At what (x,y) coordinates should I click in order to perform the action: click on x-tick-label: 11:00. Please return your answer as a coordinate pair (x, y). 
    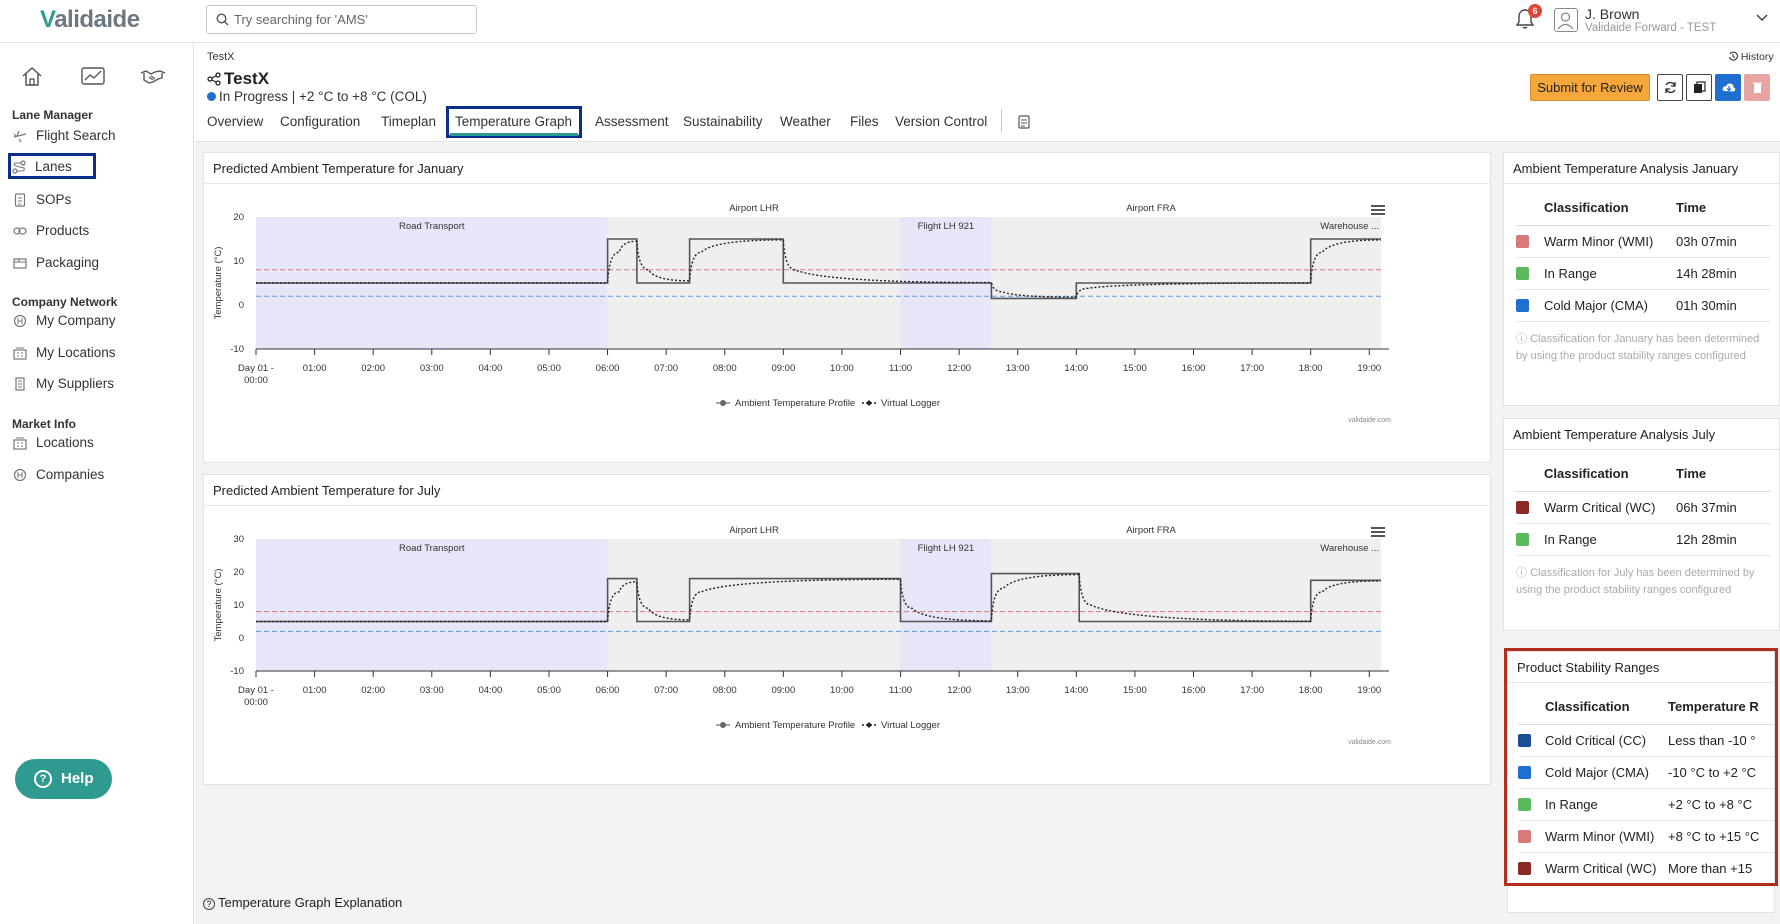
    Looking at the image, I should click on (900, 368).